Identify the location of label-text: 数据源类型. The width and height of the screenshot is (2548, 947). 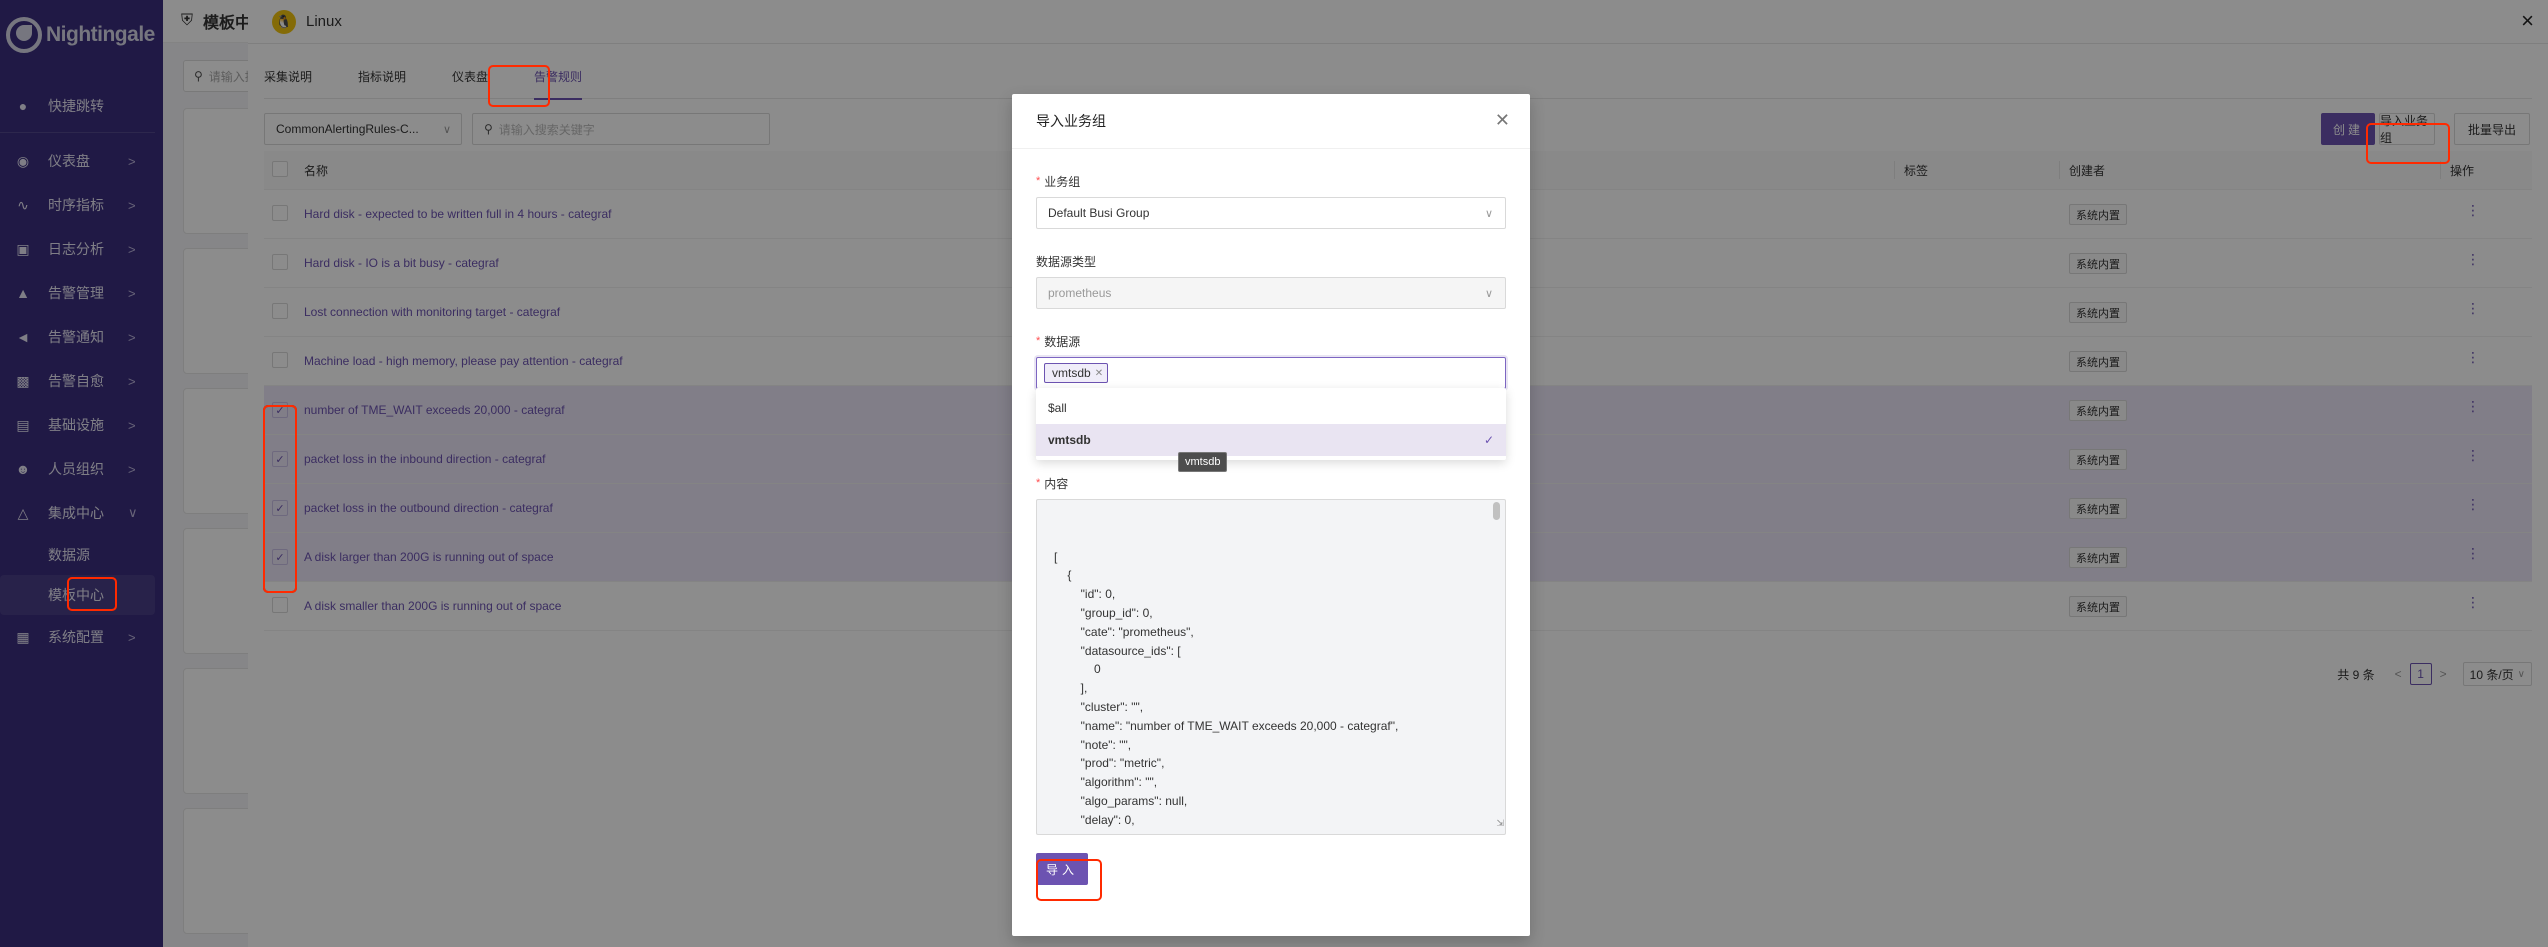
(1066, 261).